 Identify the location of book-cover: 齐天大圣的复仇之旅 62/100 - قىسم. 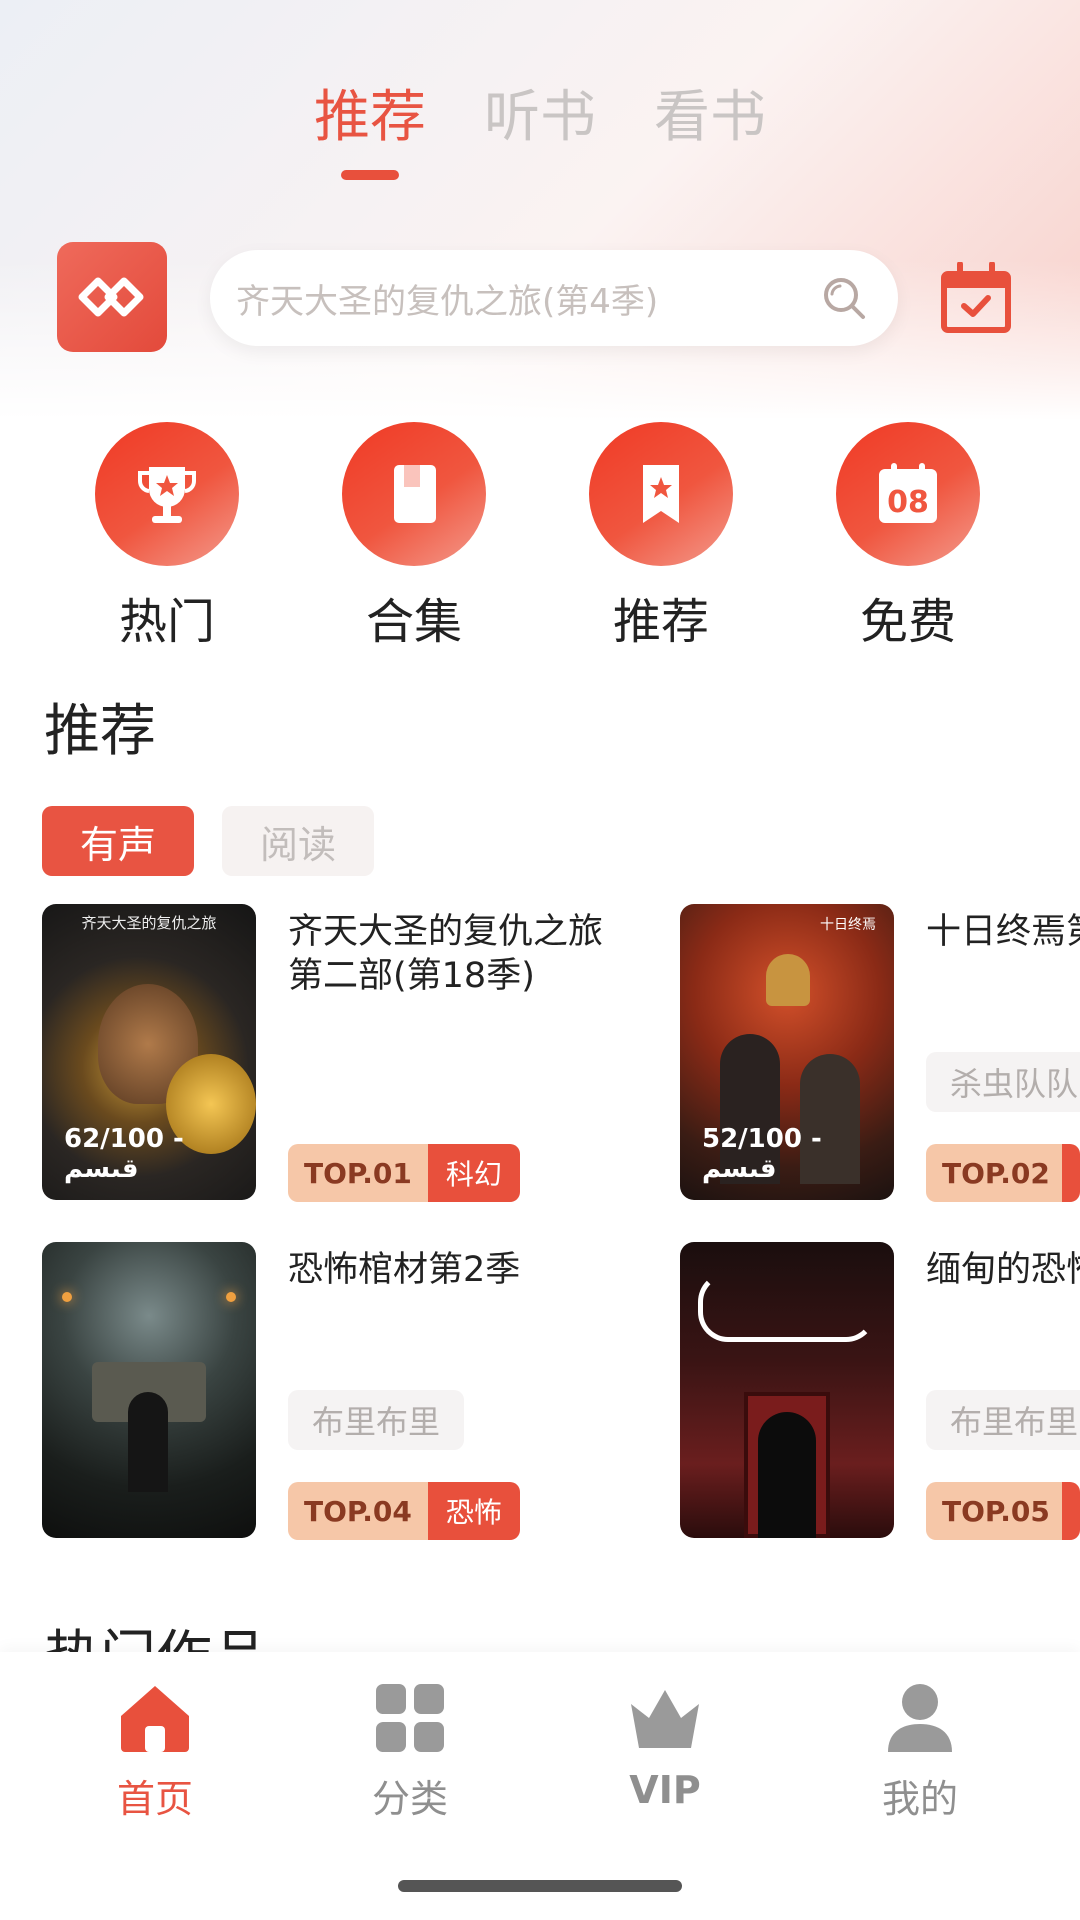
(149, 1052).